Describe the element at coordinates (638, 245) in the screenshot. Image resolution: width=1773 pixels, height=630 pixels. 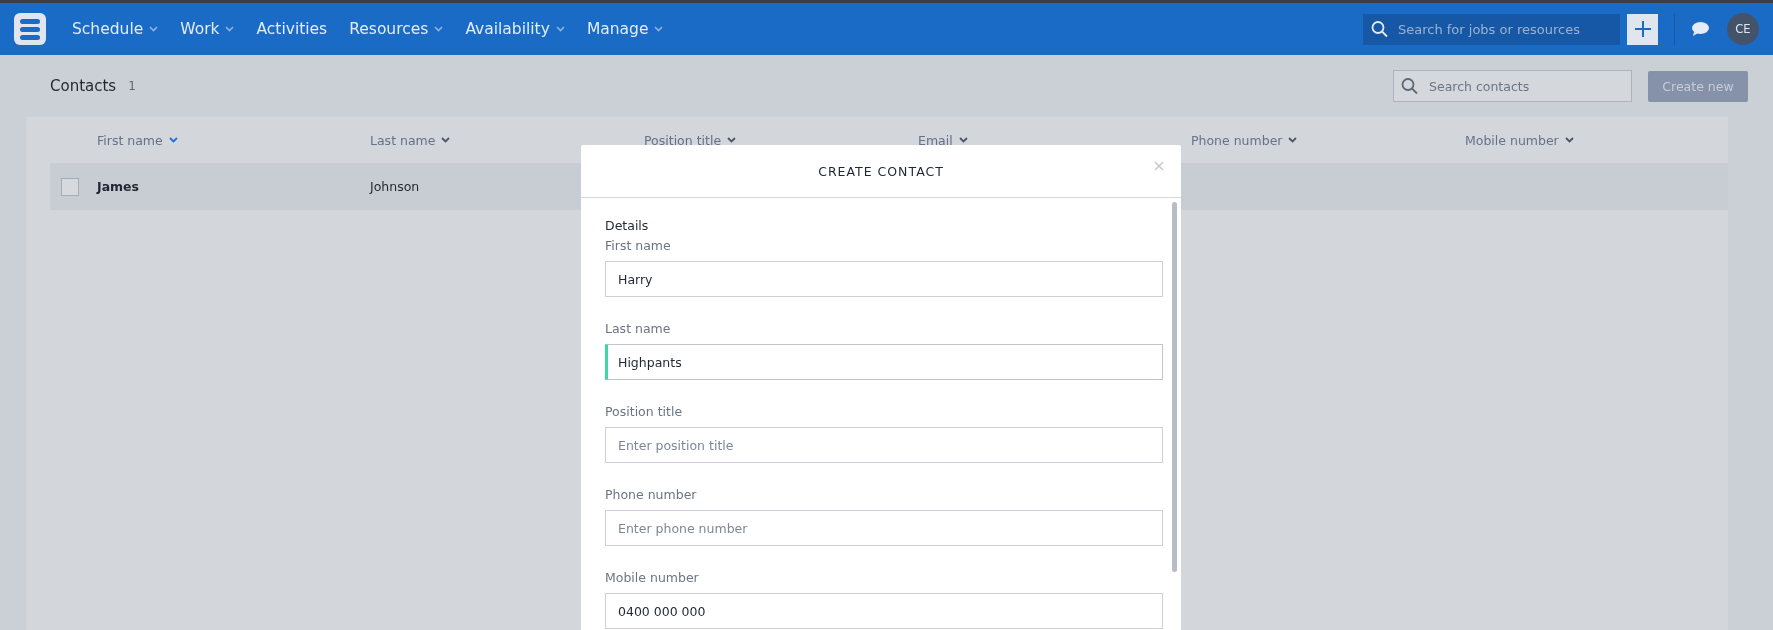
I see `field-label: First name` at that location.